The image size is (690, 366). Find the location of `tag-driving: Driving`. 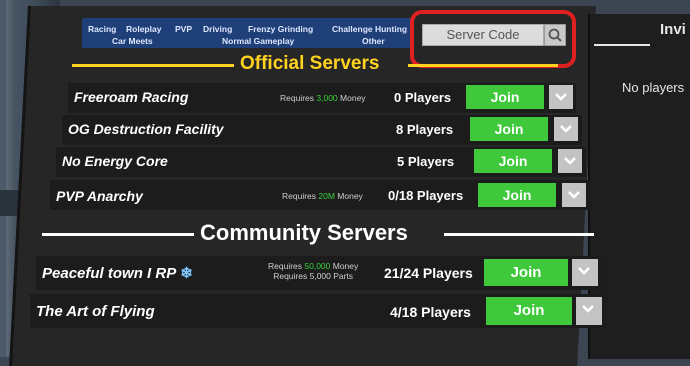

tag-driving: Driving is located at coordinates (217, 29).